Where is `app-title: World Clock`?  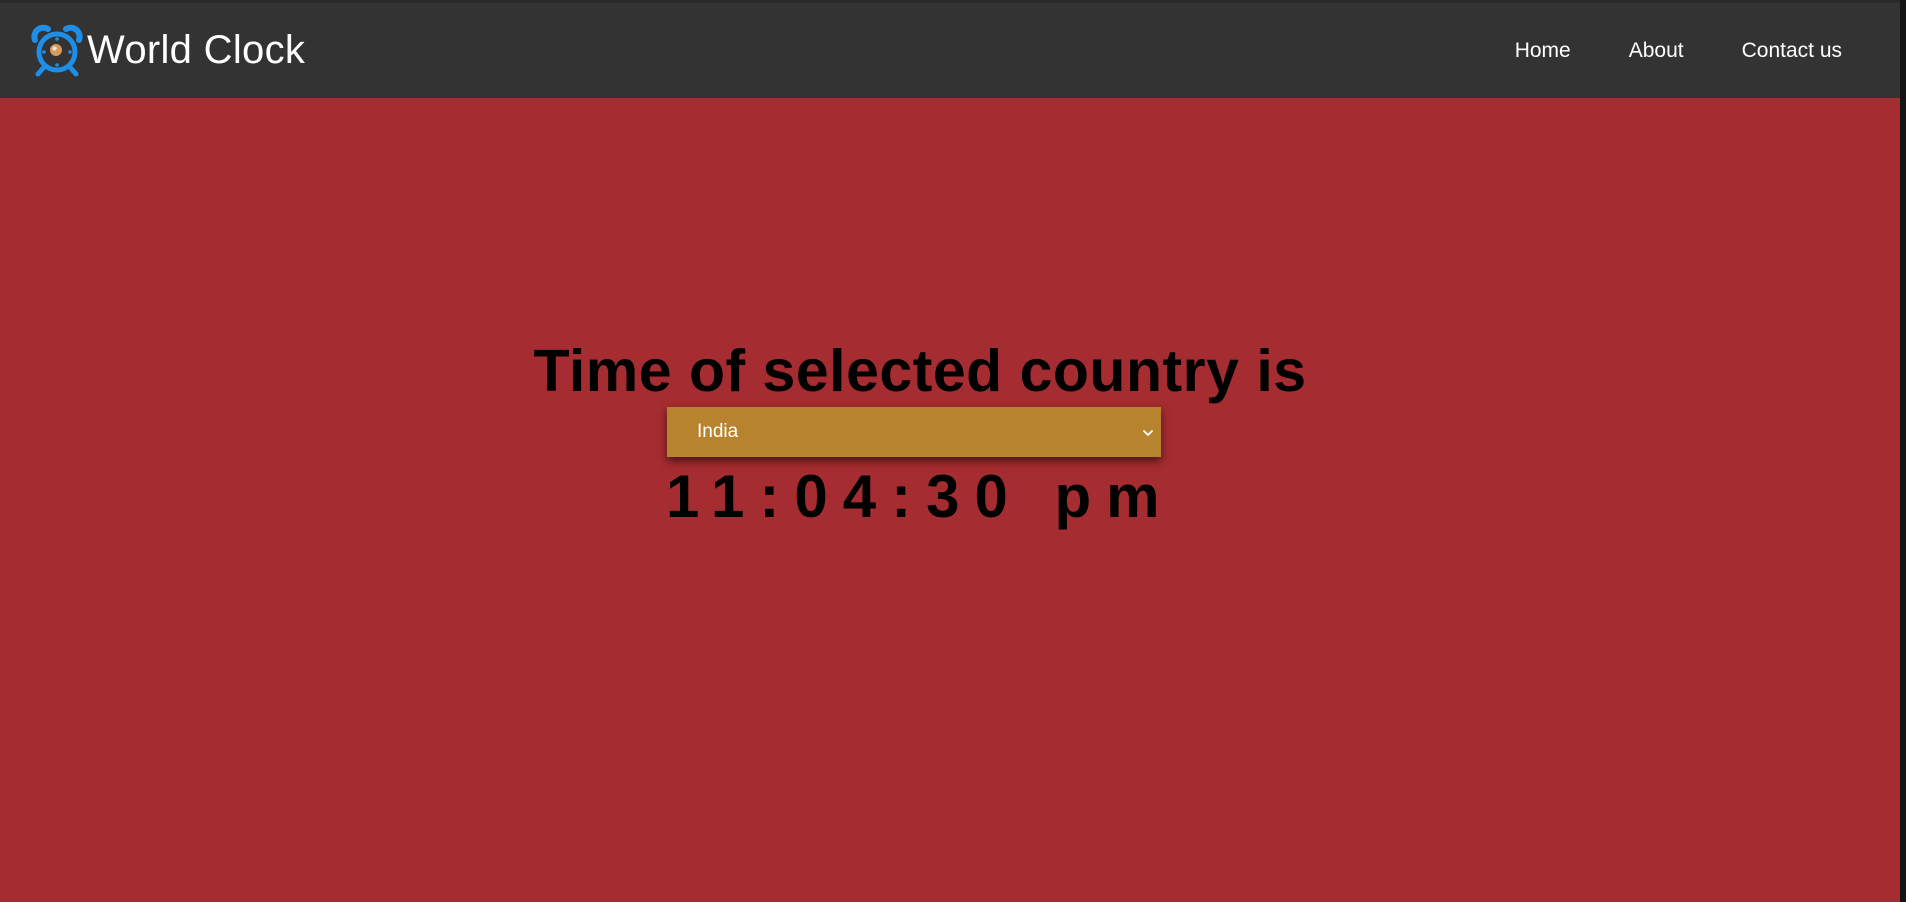
app-title: World Clock is located at coordinates (196, 50).